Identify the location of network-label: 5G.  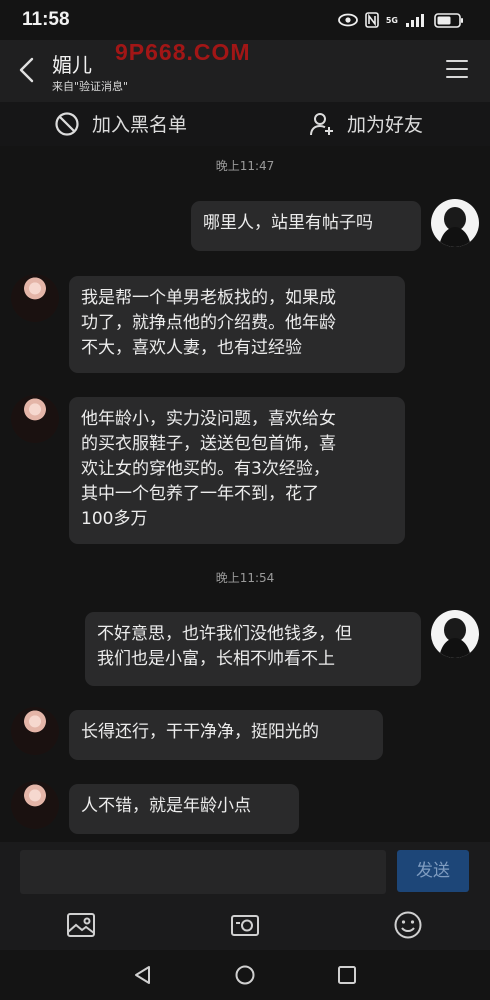
(391, 20).